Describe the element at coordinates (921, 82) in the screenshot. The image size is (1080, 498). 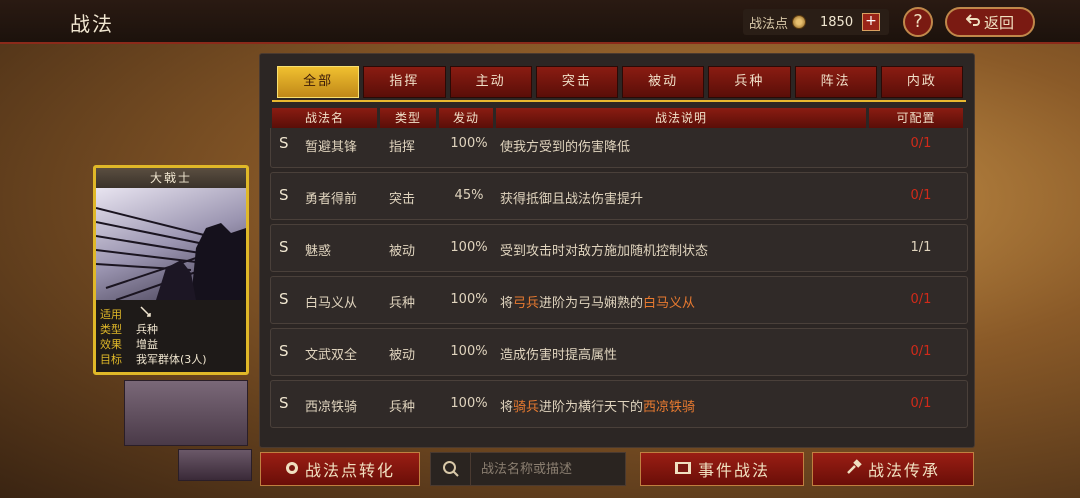
I see `tab-internal: 内政` at that location.